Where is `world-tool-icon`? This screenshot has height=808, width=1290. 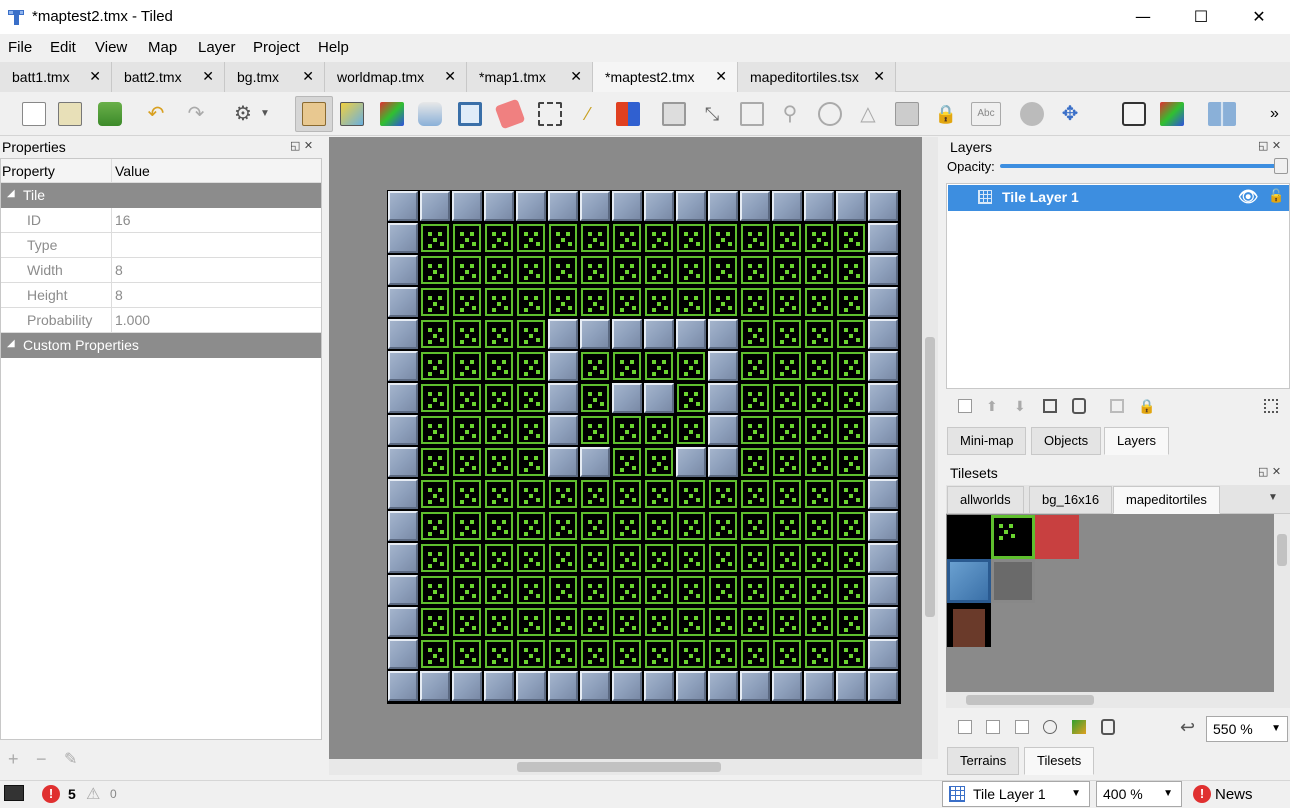
world-tool-icon is located at coordinates (1032, 114).